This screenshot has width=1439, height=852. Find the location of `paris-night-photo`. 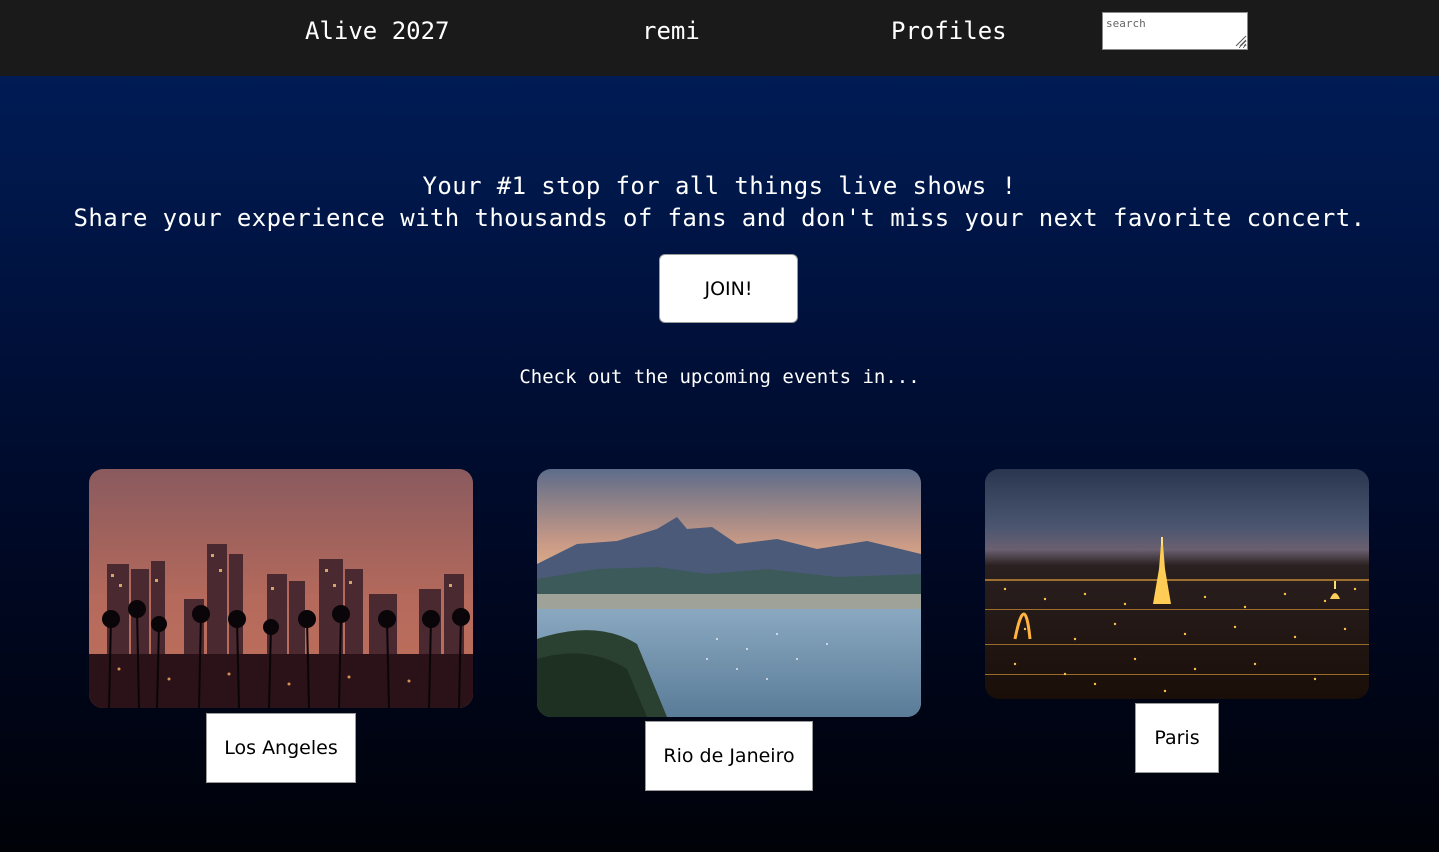

paris-night-photo is located at coordinates (1177, 584).